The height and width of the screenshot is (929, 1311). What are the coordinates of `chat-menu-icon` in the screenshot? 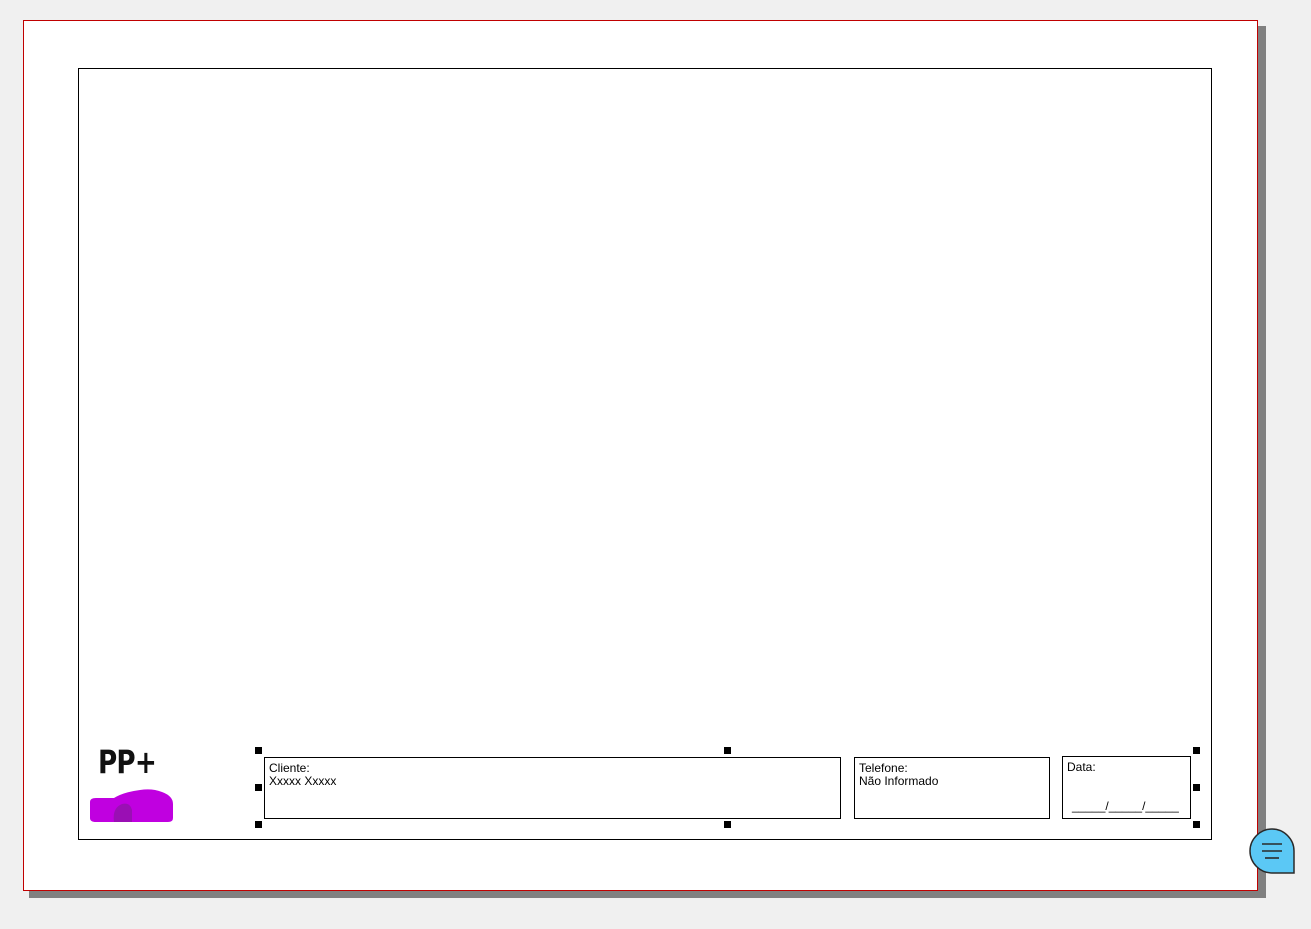 It's located at (1272, 851).